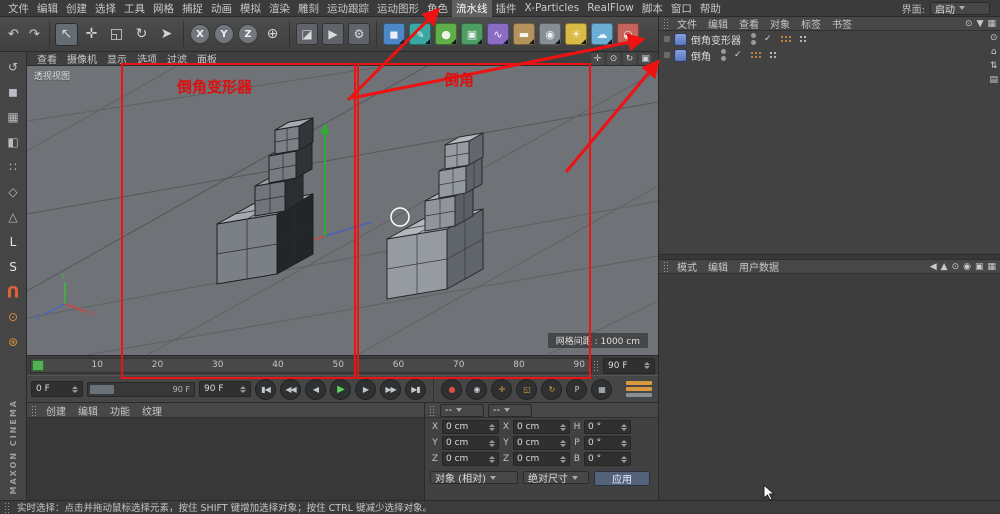  Describe the element at coordinates (13, 117) in the screenshot. I see `texture-mode-icon: ▦` at that location.